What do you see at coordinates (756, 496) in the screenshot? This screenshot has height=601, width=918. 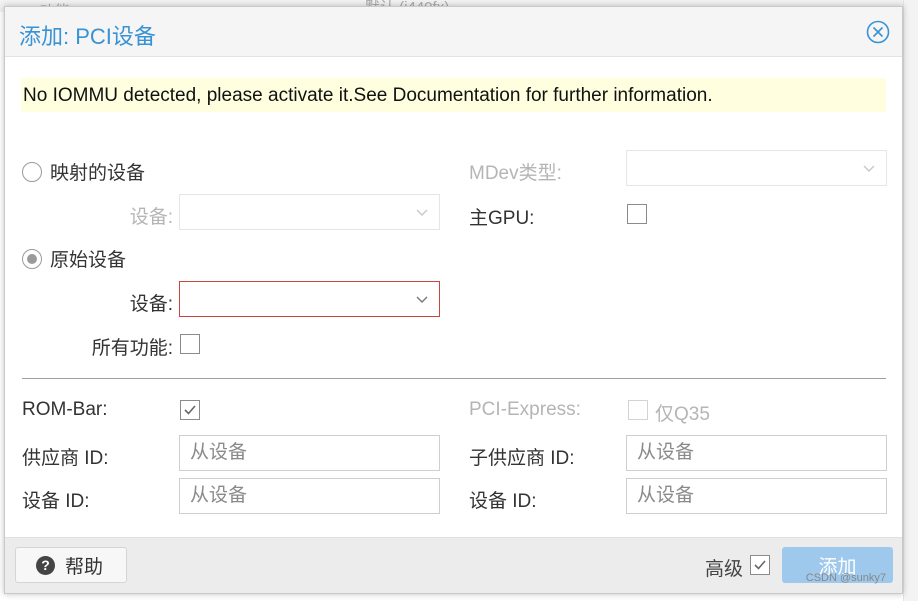 I see `subsys-device-id-input` at bounding box center [756, 496].